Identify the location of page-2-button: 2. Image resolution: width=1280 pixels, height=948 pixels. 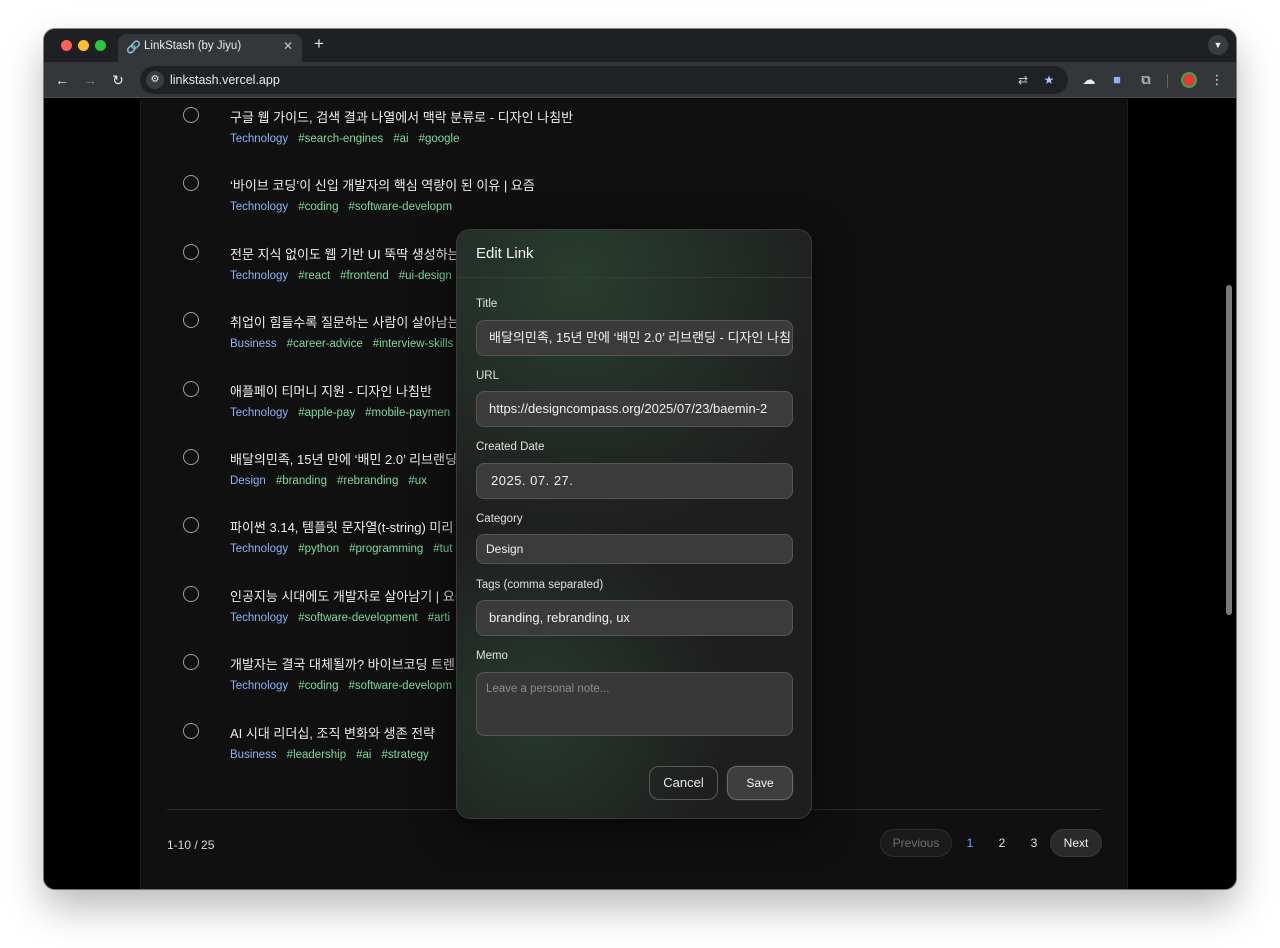
(1002, 843).